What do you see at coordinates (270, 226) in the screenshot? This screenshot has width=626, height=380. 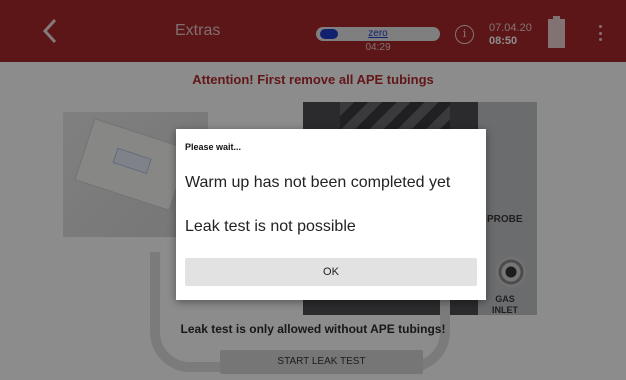 I see `dialog-message-leak-test: Leak test is not possible` at bounding box center [270, 226].